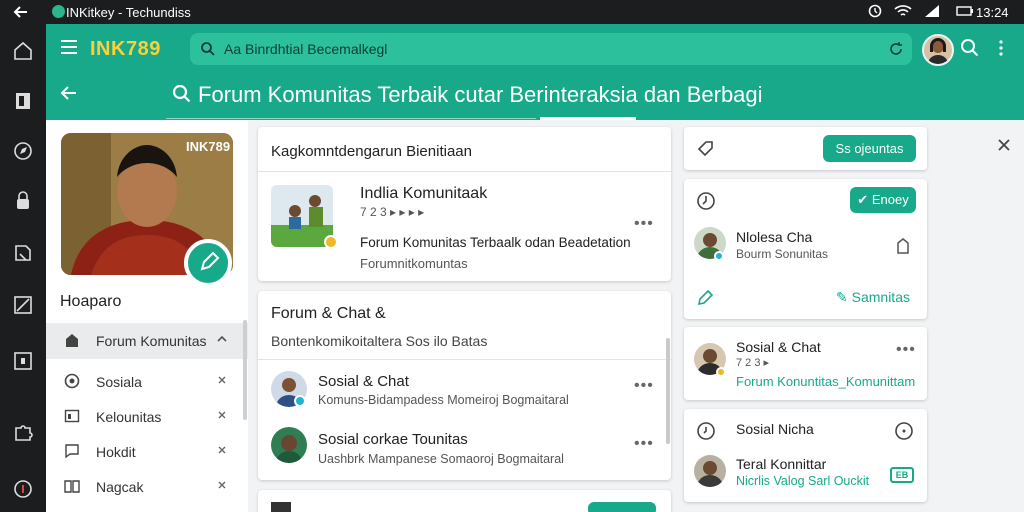 This screenshot has height=512, width=1024. I want to click on verified-button: ✔ Enoey, so click(883, 200).